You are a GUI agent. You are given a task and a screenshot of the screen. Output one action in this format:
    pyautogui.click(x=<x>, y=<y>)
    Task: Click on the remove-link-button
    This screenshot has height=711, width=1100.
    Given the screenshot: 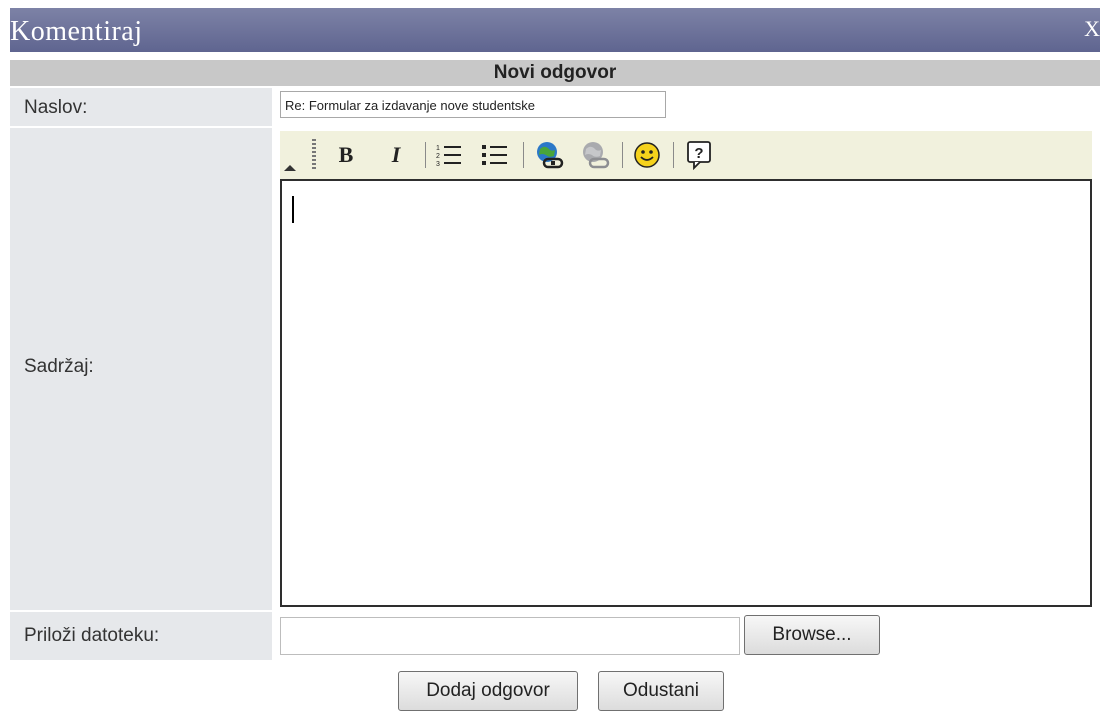 What is the action you would take?
    pyautogui.click(x=595, y=155)
    